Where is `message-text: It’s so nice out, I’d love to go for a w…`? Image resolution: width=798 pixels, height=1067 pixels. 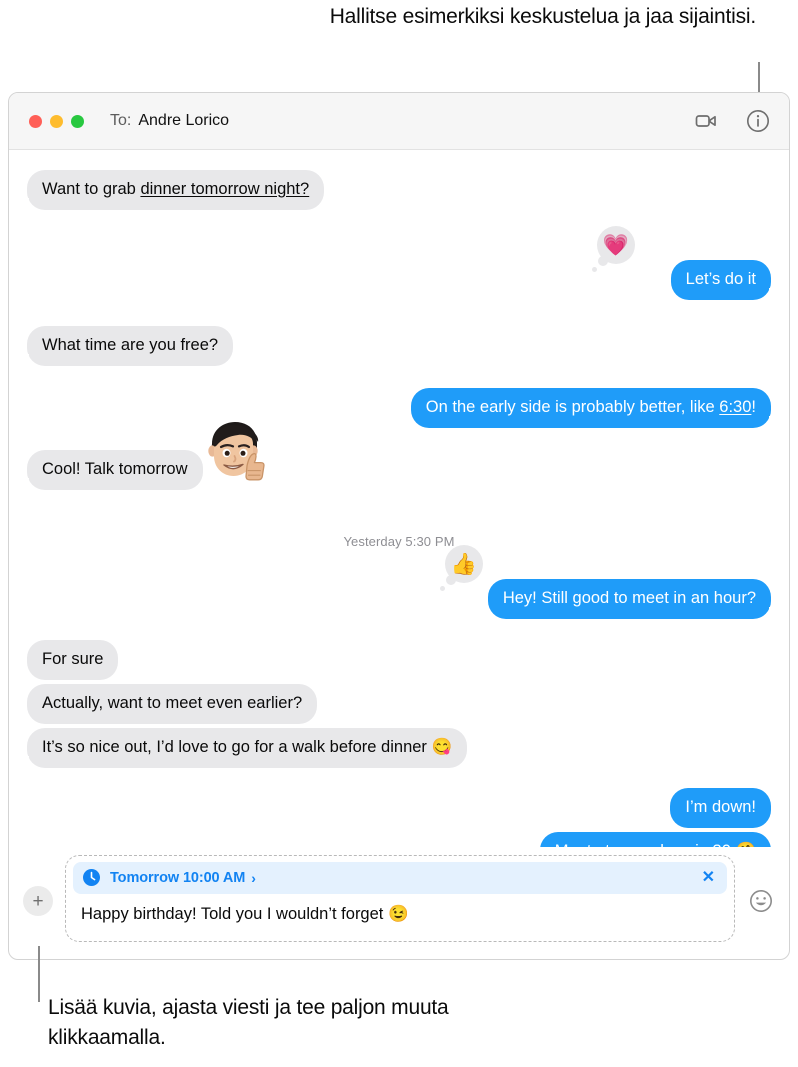 message-text: It’s so nice out, I’d love to go for a w… is located at coordinates (247, 747).